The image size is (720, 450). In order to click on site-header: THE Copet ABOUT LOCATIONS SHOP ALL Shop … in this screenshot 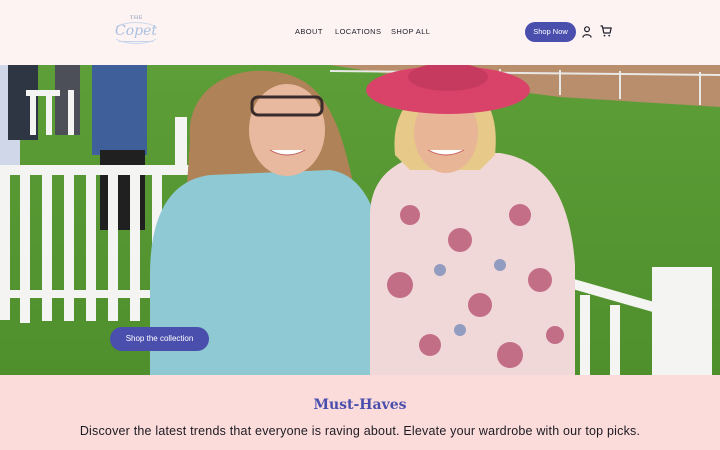, I will do `click(360, 32)`.